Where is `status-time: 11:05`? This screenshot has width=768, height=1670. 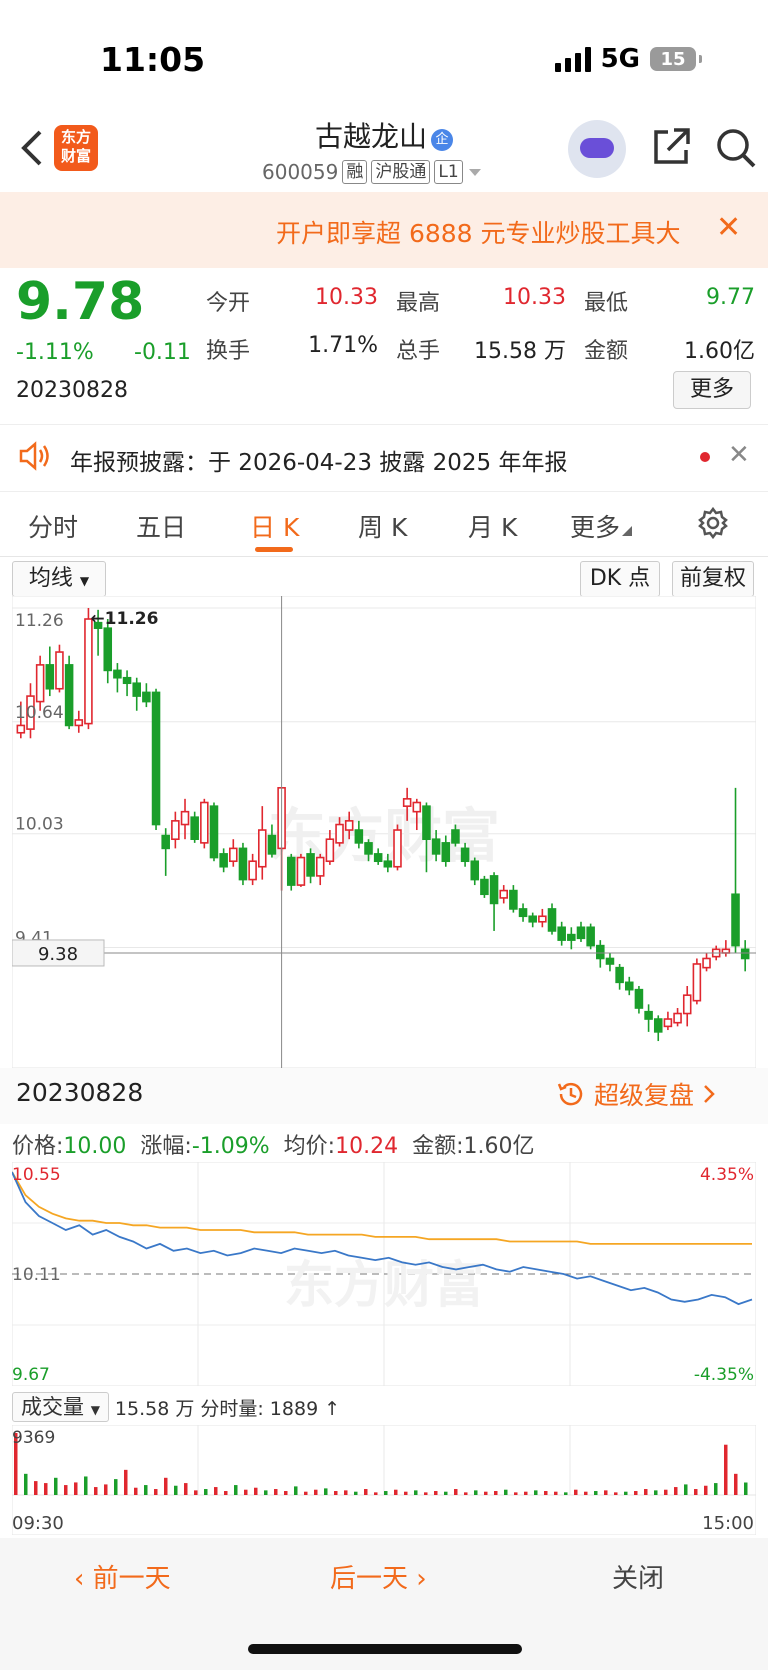
status-time: 11:05 is located at coordinates (153, 59).